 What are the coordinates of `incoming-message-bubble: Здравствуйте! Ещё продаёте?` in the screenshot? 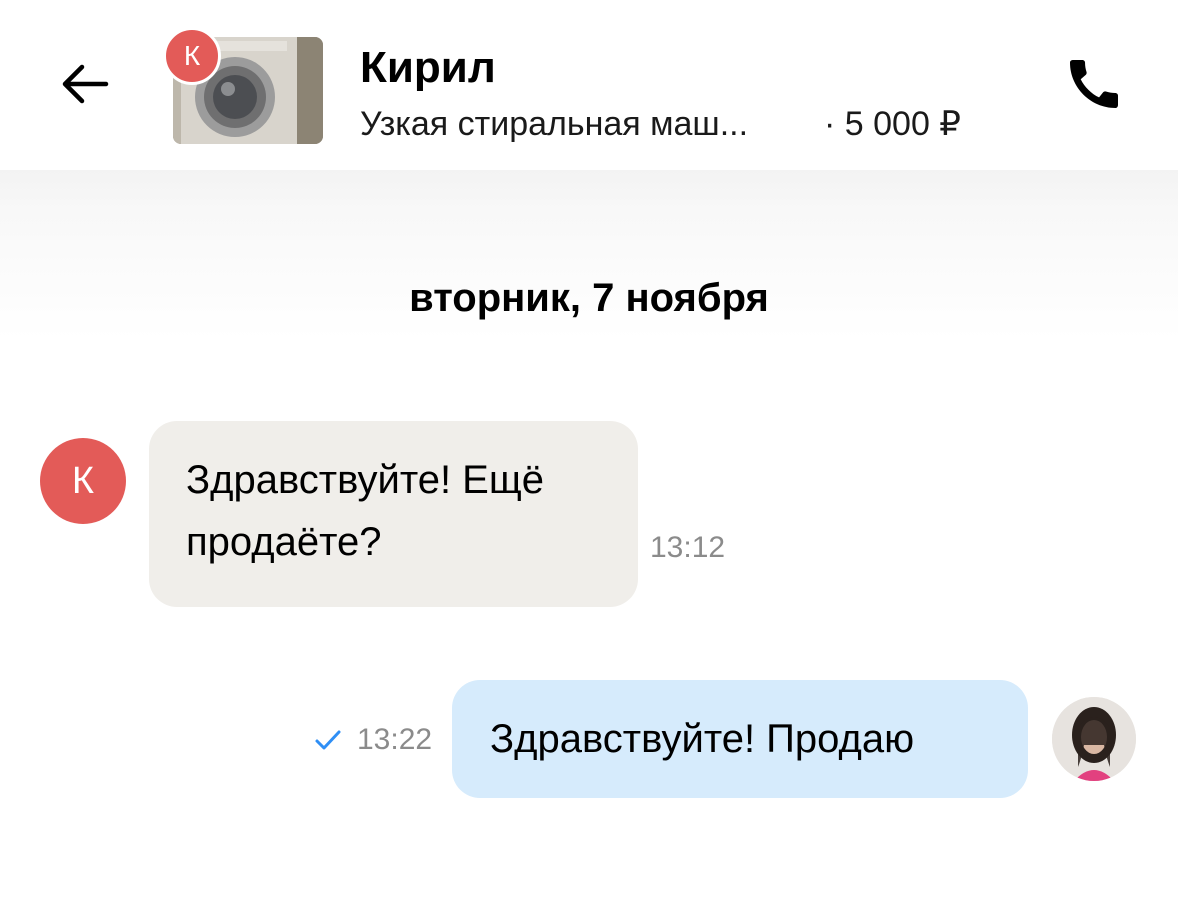 It's located at (393, 514).